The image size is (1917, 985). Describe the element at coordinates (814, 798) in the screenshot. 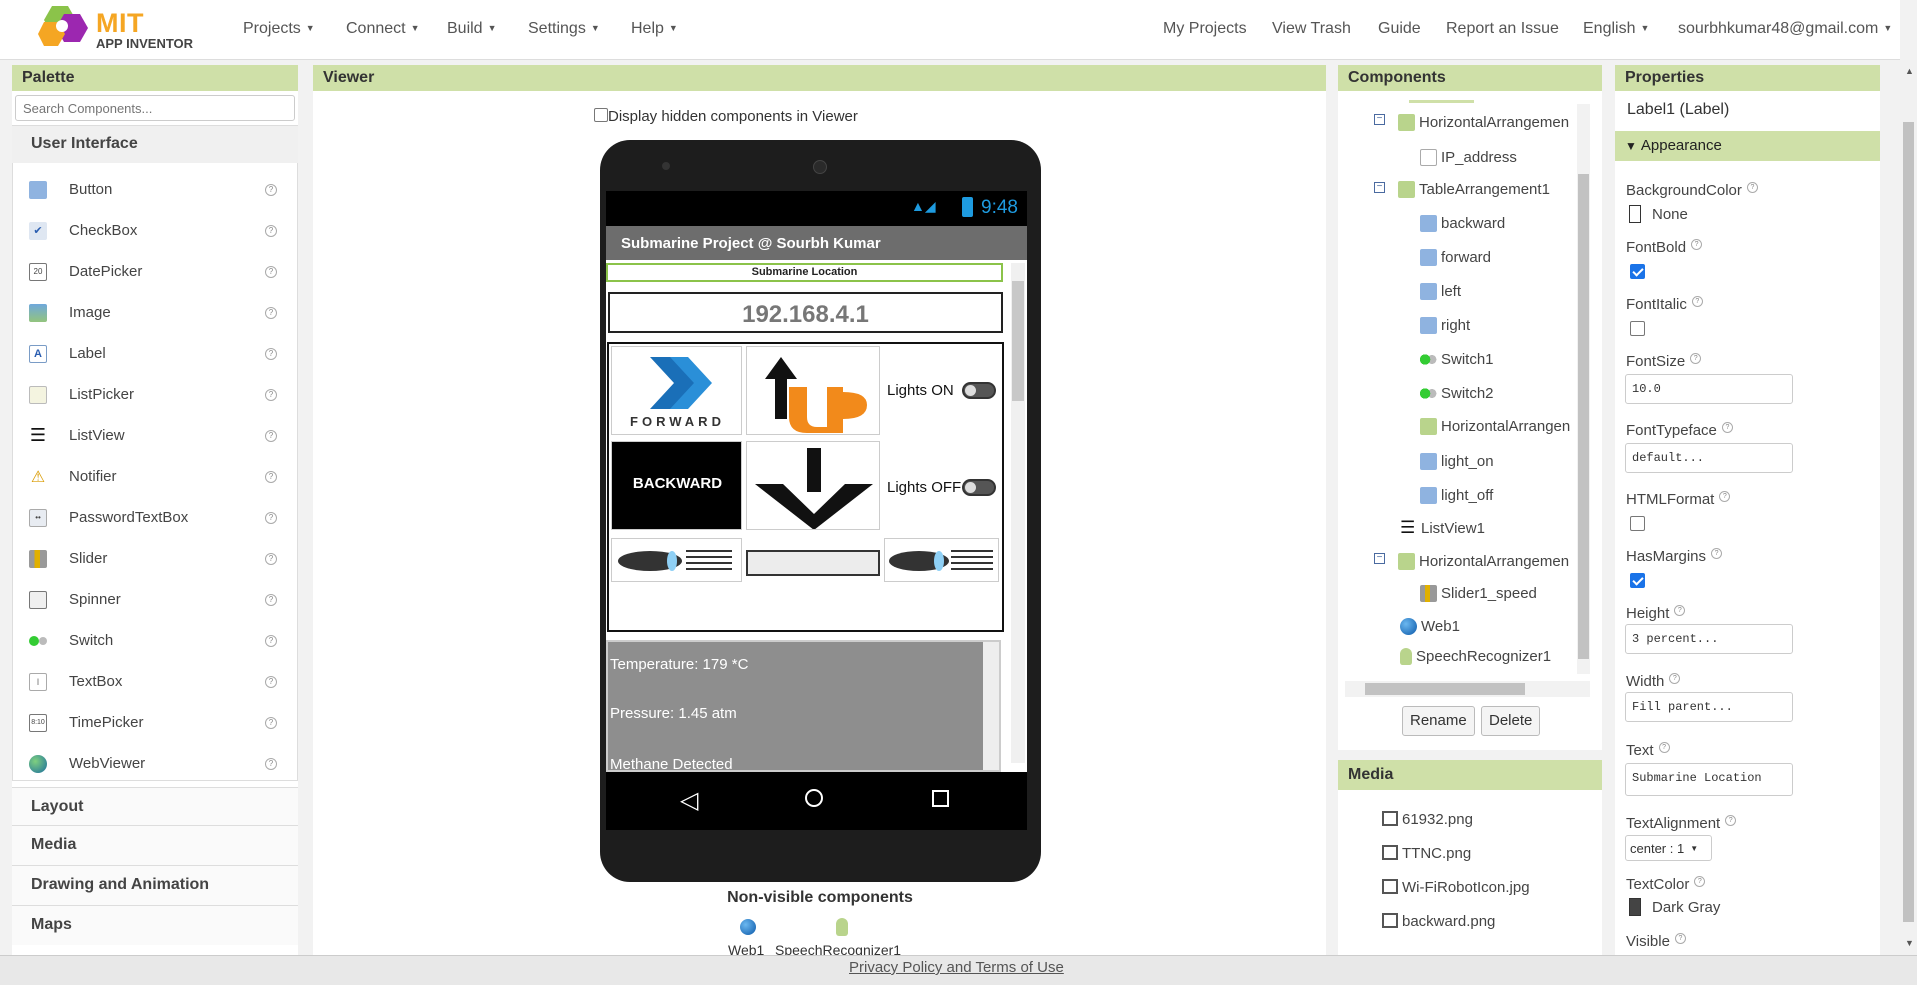

I see `home-icon` at that location.